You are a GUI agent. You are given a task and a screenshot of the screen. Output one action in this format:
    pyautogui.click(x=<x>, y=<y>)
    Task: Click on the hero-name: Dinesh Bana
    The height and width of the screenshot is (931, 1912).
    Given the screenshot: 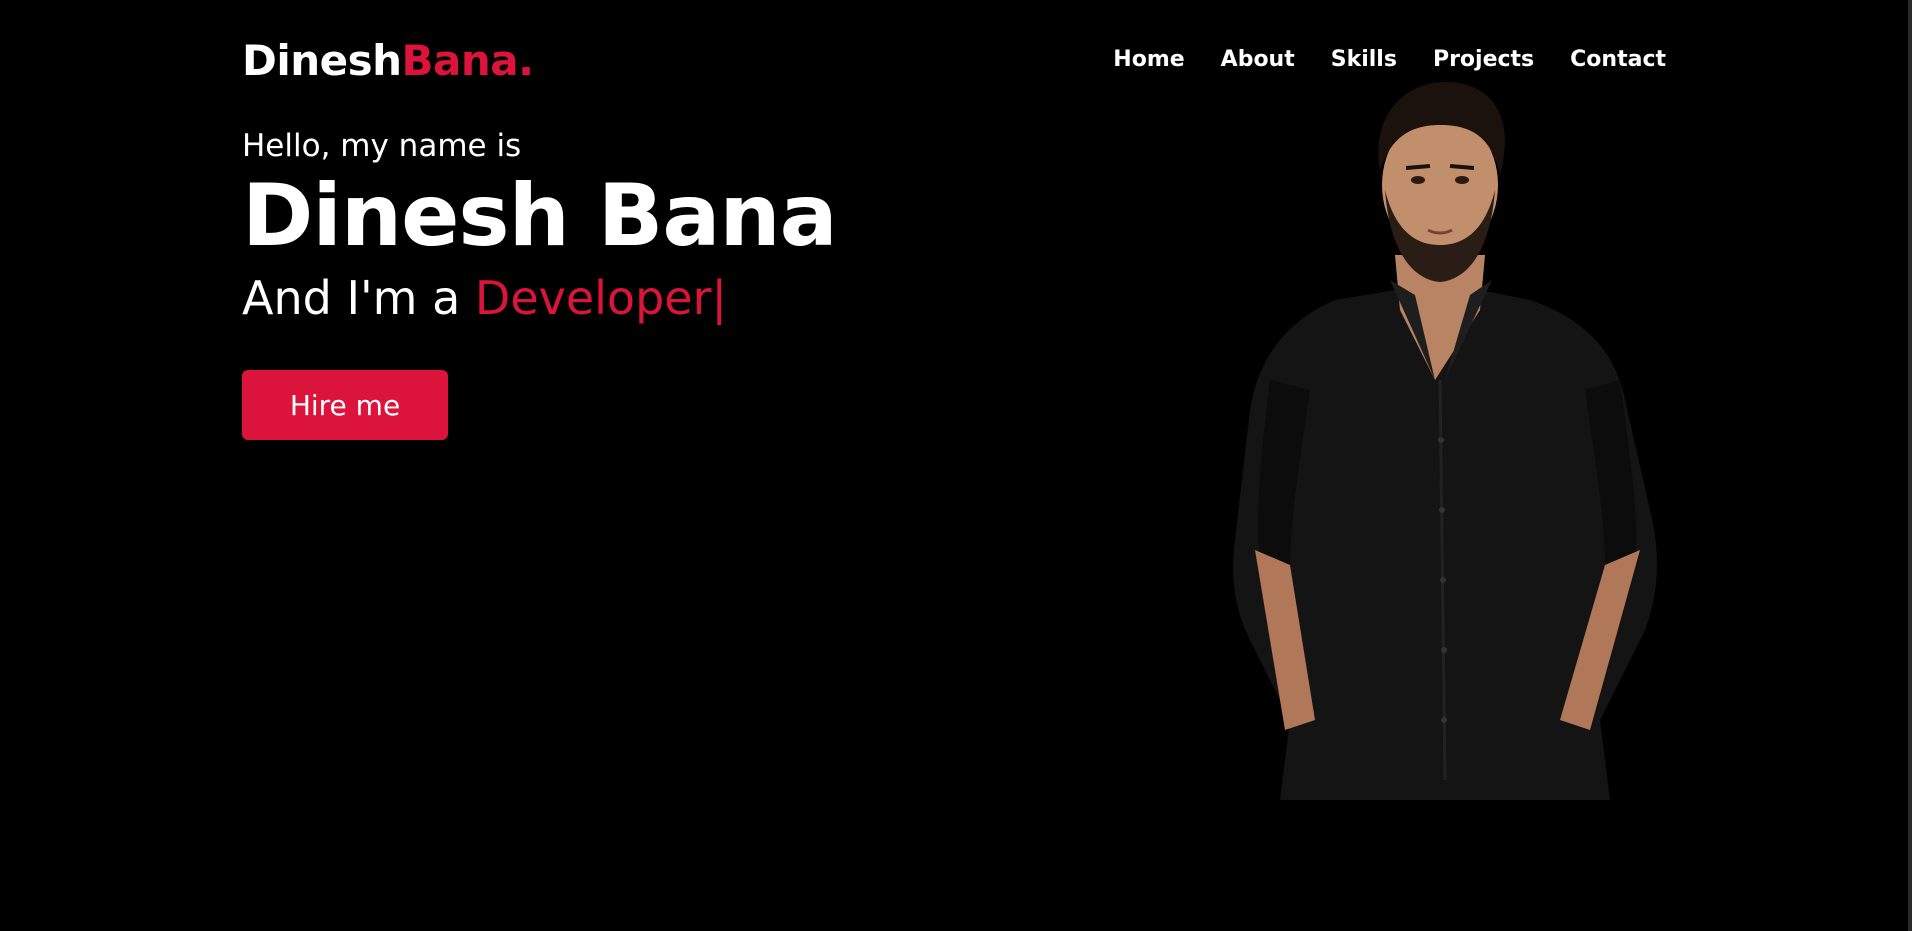 What is the action you would take?
    pyautogui.click(x=540, y=216)
    